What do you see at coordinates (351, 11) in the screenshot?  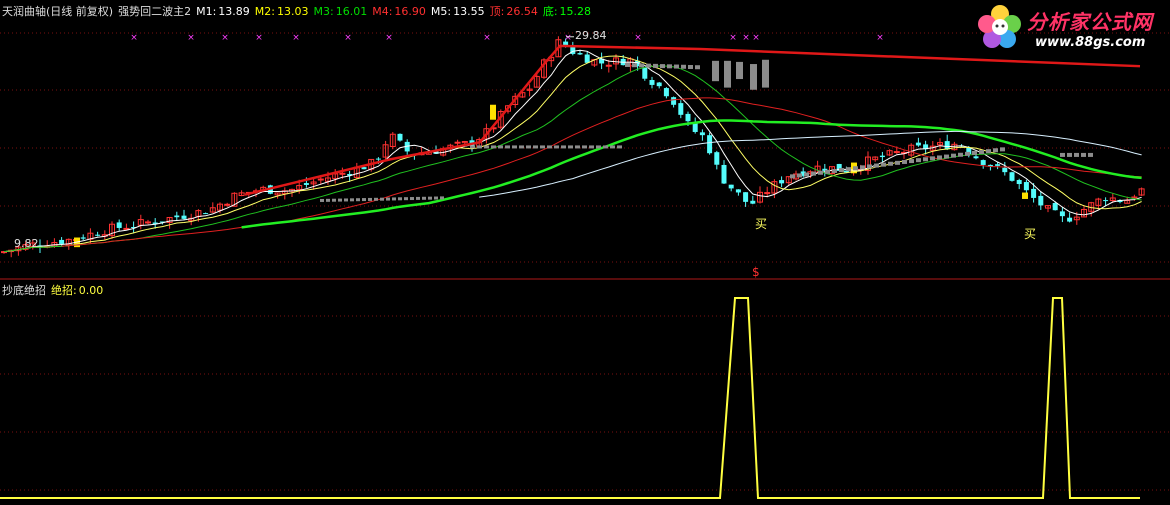 I see `m3-value: 16.01` at bounding box center [351, 11].